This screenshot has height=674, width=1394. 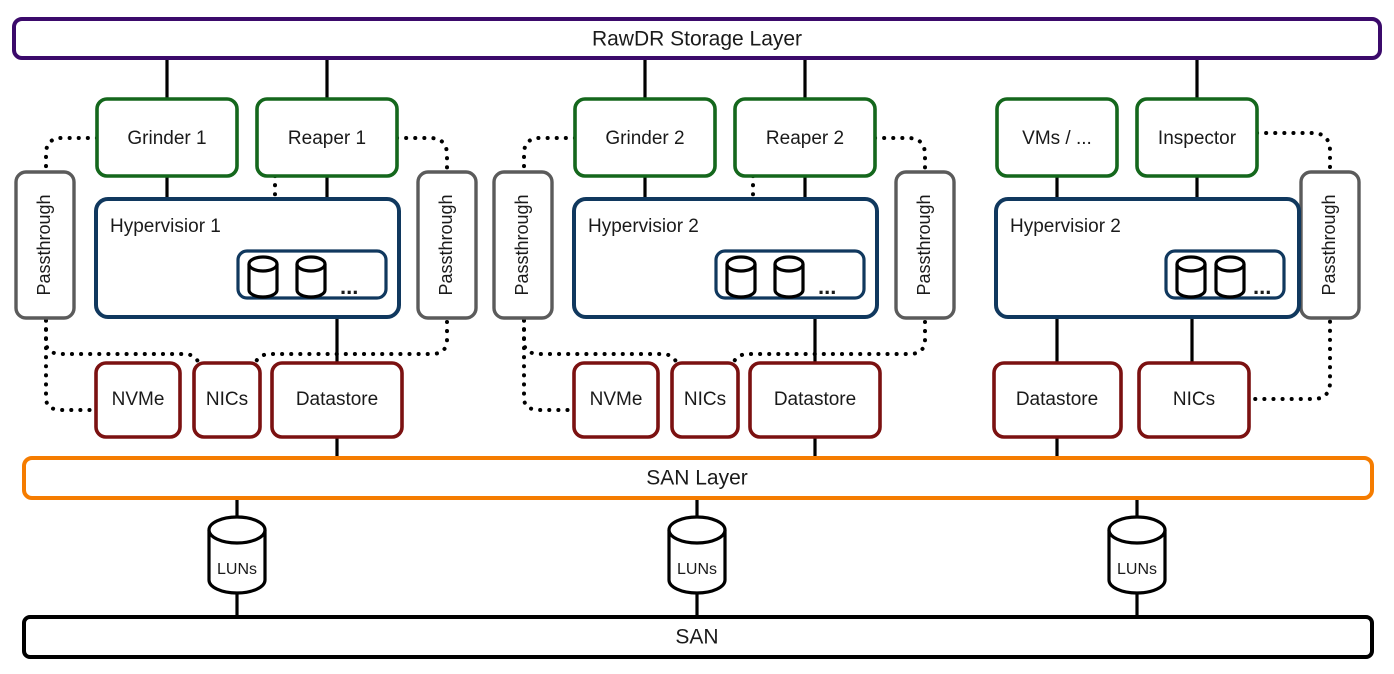 I want to click on lun-cylinder-g3-label: LUNs, so click(x=1137, y=569).